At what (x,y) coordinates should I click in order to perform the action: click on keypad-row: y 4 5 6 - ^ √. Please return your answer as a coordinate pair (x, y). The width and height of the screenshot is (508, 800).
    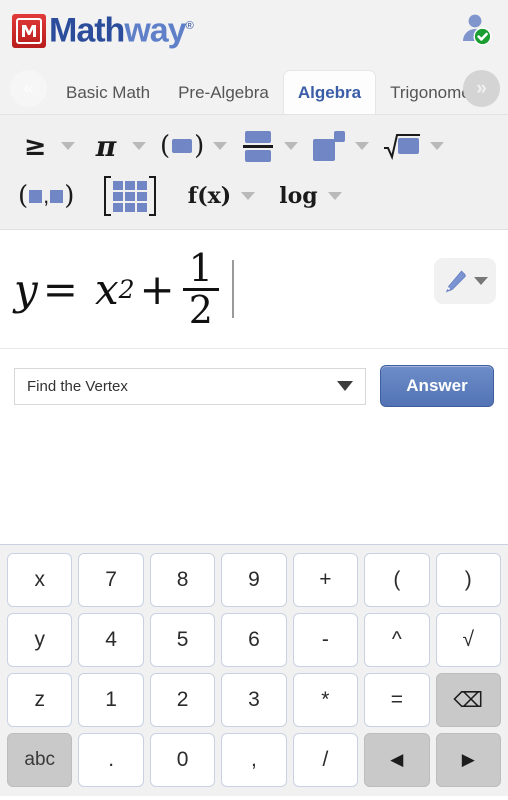
    Looking at the image, I should click on (254, 640).